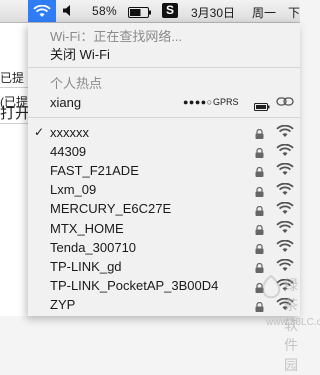  Describe the element at coordinates (164, 53) in the screenshot. I see `turn-wifi-off-item: 关闭 Wi-Fi` at that location.